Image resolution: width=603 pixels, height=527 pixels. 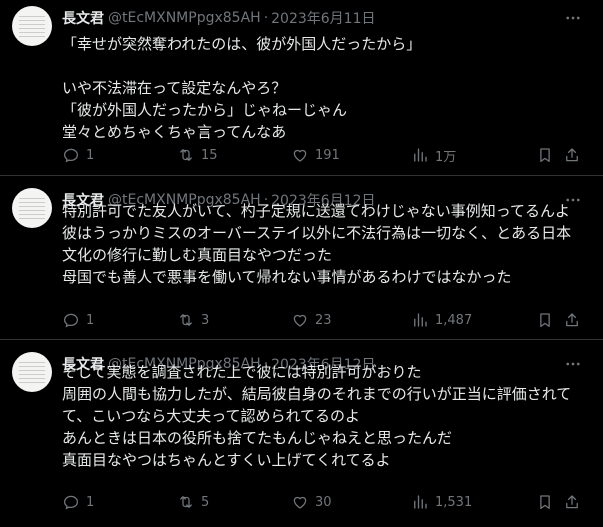 I want to click on retweet-count: 5, so click(x=205, y=502).